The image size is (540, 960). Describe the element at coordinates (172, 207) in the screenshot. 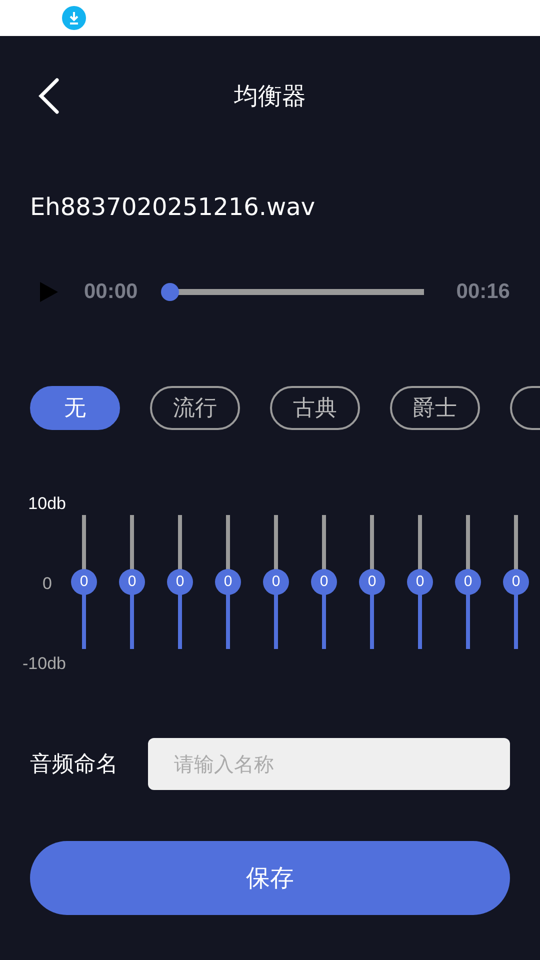

I see `file-name: Eh8837020251216.wav` at that location.